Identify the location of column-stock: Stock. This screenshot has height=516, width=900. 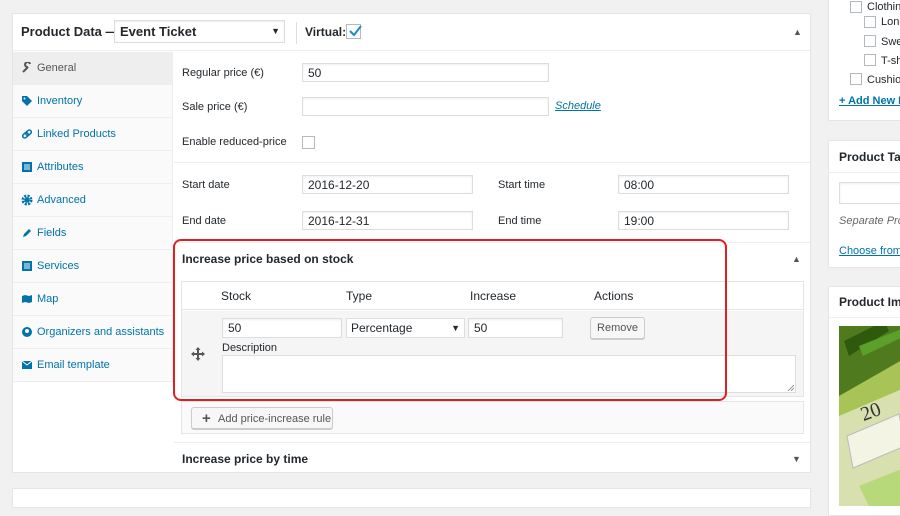
(236, 296).